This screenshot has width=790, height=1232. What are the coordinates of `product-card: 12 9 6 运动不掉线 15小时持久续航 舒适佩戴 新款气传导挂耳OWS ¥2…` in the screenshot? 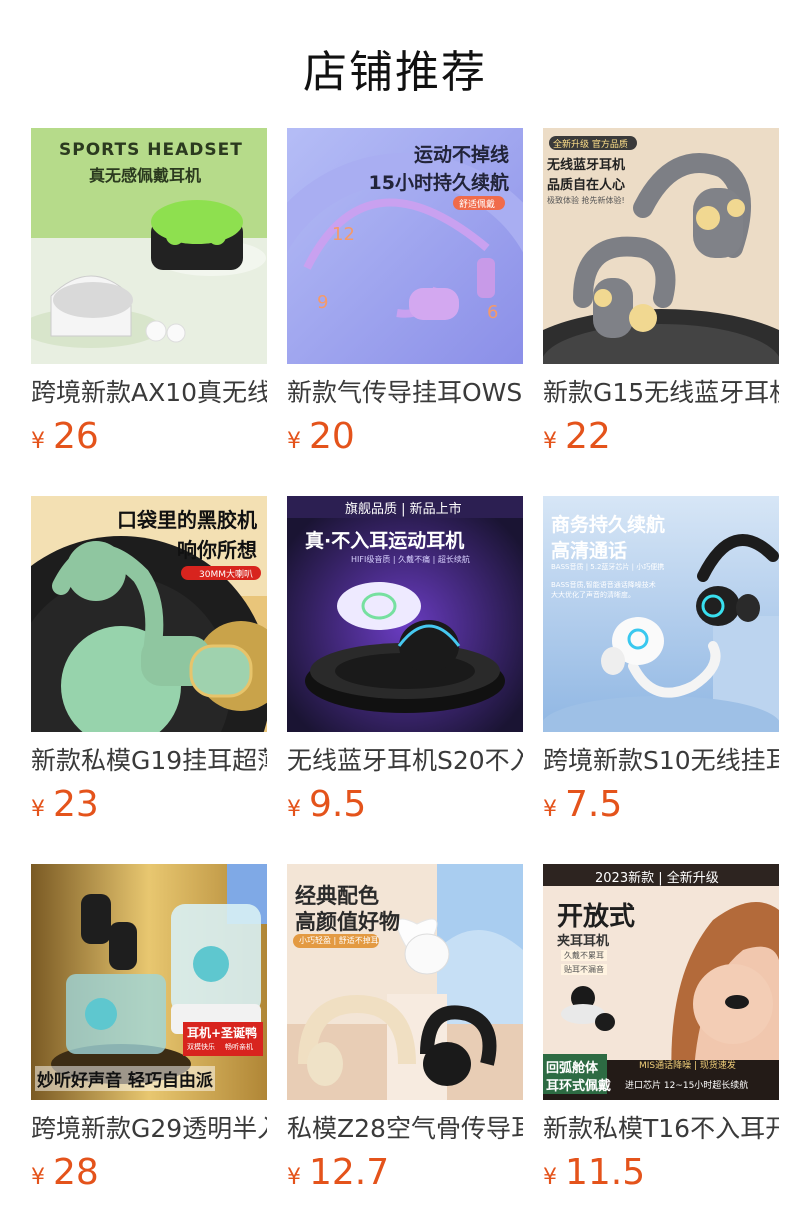 It's located at (405, 312).